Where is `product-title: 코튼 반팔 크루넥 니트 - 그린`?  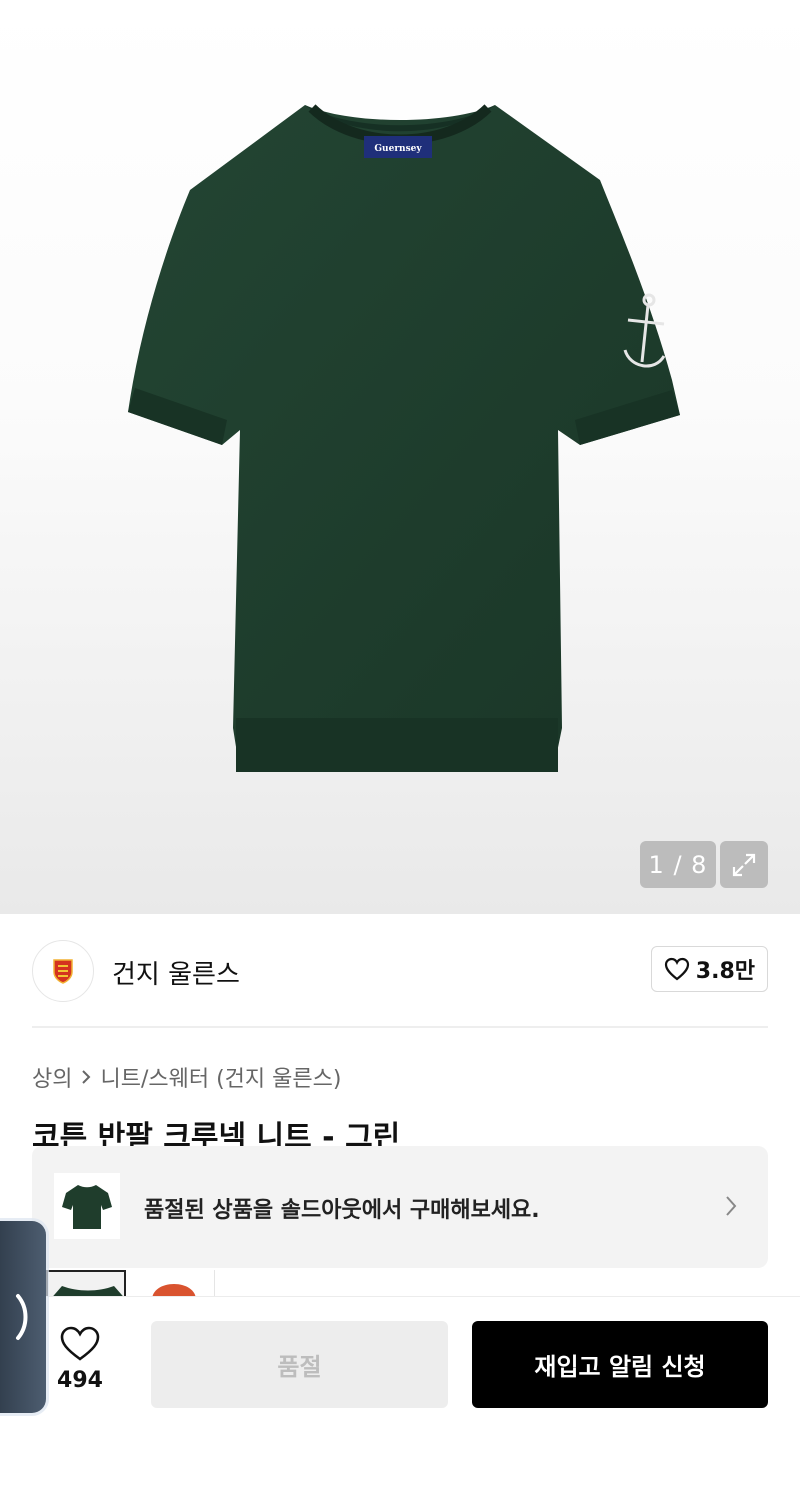
product-title: 코튼 반팔 크루넥 니트 - 그린 is located at coordinates (216, 1133).